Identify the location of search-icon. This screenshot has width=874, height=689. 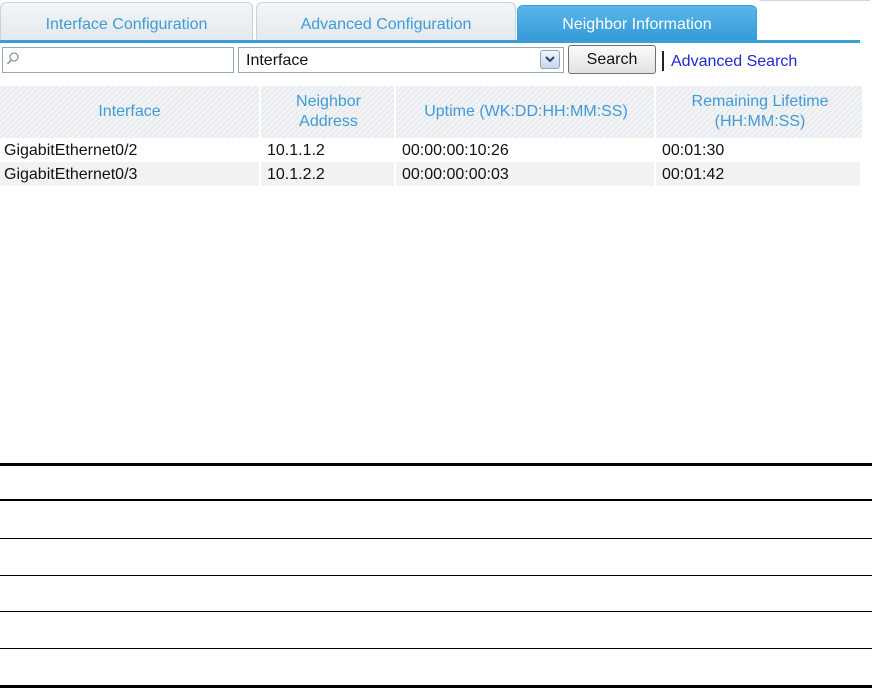
(12, 58).